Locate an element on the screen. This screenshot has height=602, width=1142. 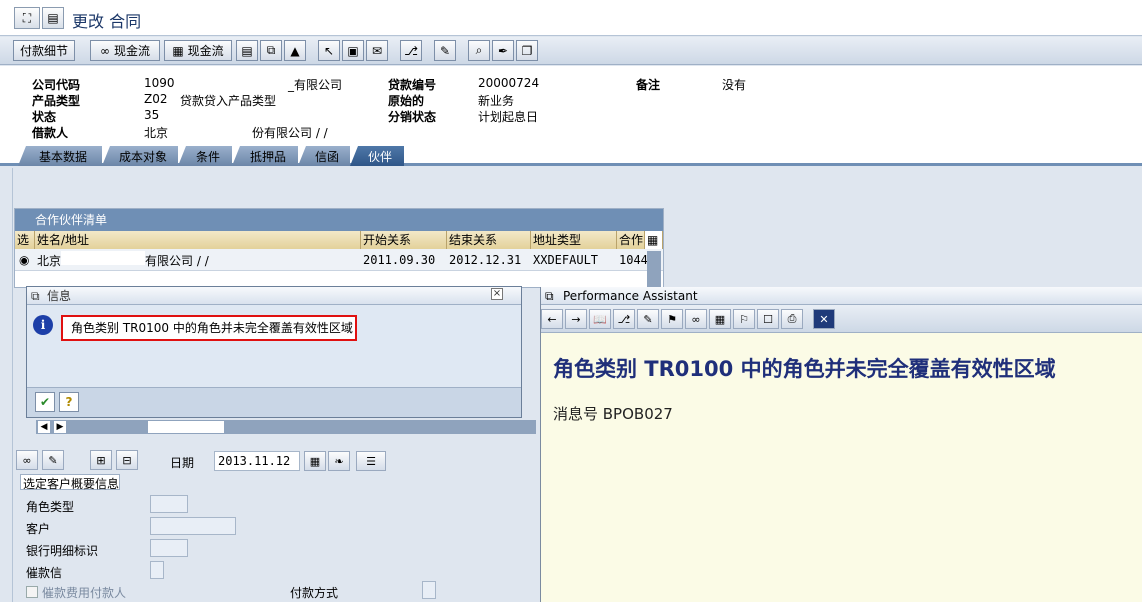
row-start: 2011.09.30 is located at coordinates (399, 260).